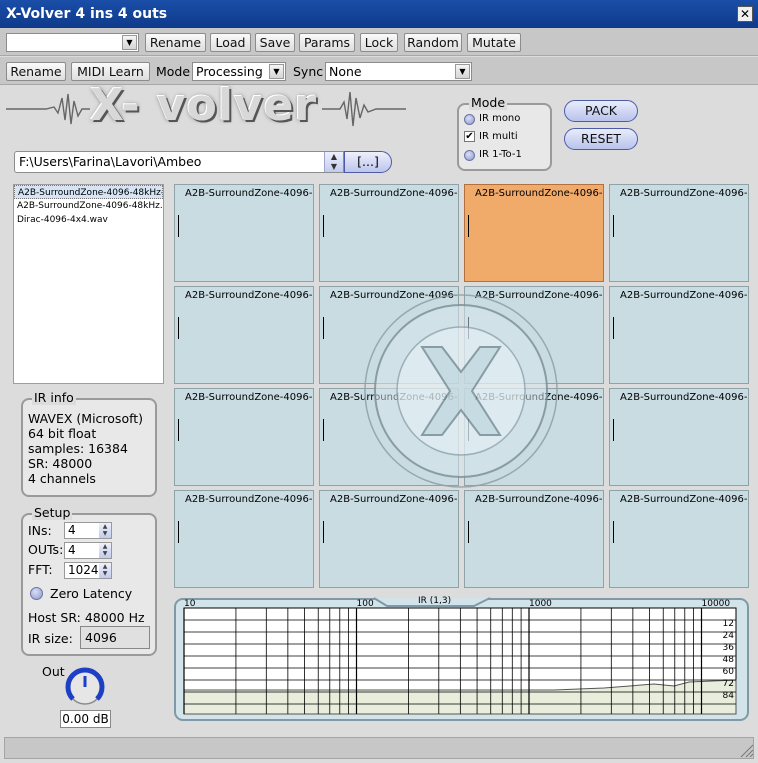 Image resolution: width=758 pixels, height=763 pixels. I want to click on ir-samples: samples: 16384, so click(78, 448).